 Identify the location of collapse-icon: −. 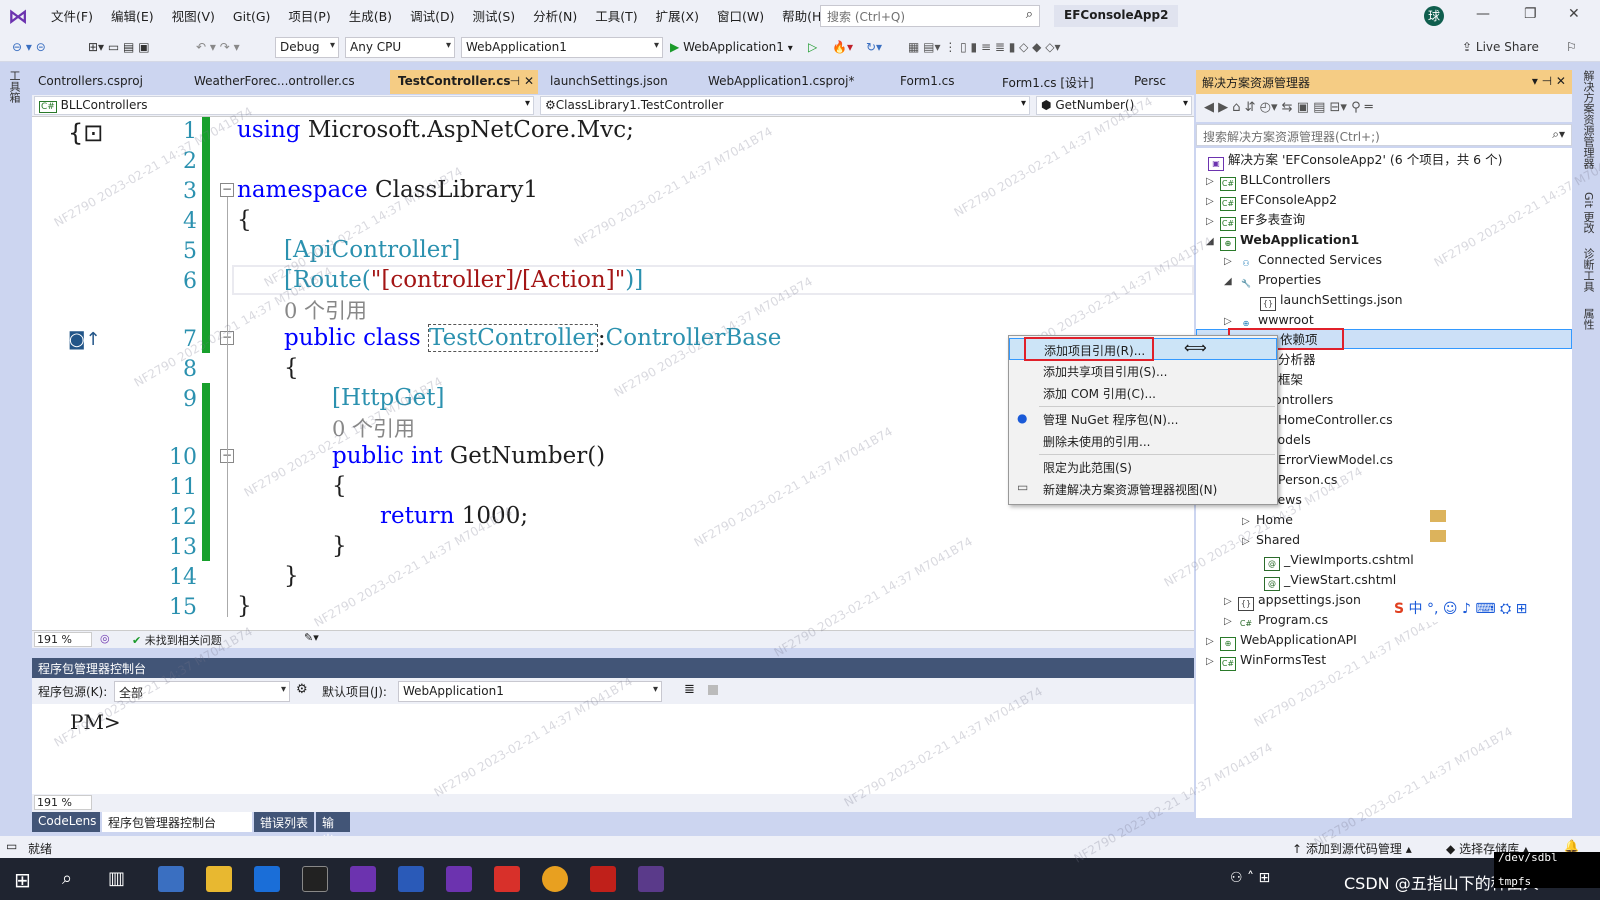
(227, 190).